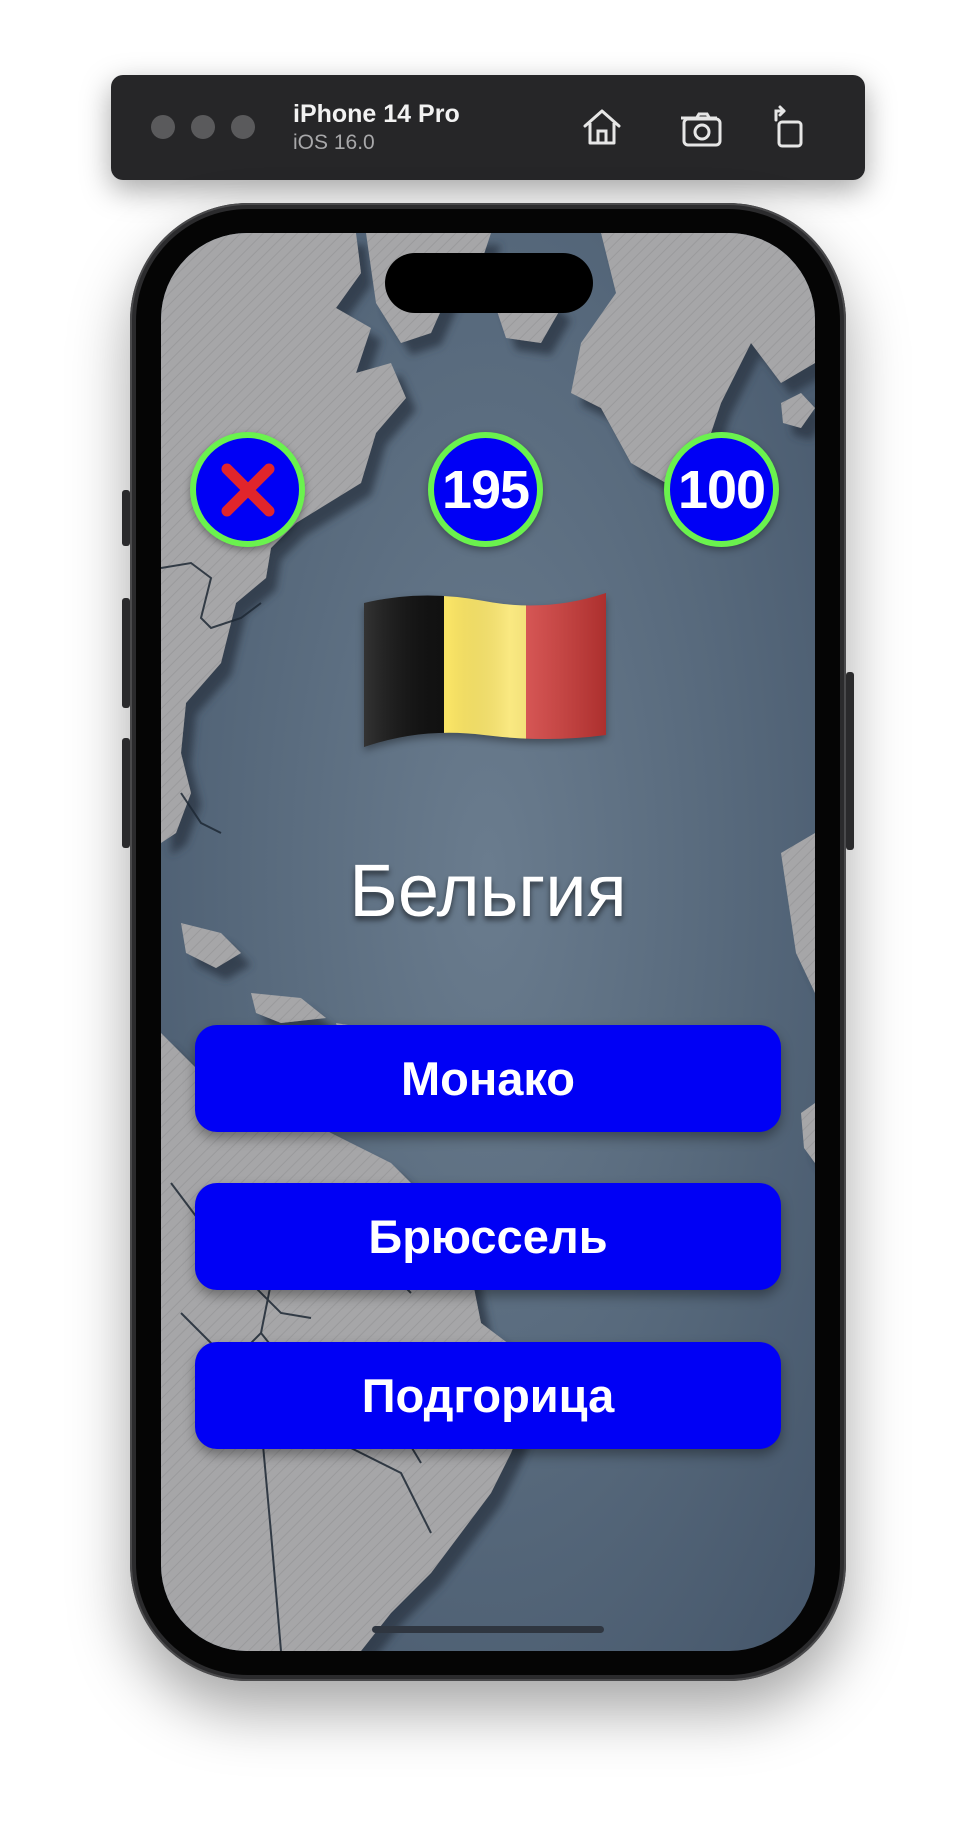  I want to click on questions-remaining-value: 195, so click(485, 489).